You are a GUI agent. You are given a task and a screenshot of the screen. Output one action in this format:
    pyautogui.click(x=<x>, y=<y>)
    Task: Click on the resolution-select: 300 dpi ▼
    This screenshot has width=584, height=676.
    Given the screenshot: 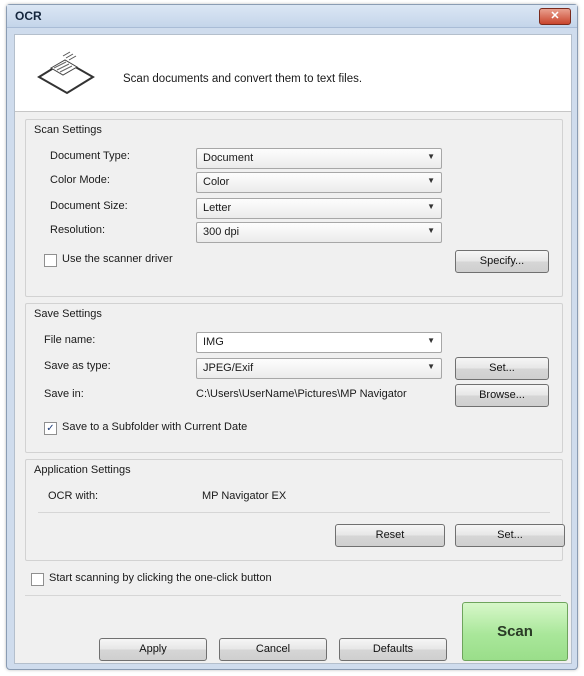 What is the action you would take?
    pyautogui.click(x=319, y=232)
    